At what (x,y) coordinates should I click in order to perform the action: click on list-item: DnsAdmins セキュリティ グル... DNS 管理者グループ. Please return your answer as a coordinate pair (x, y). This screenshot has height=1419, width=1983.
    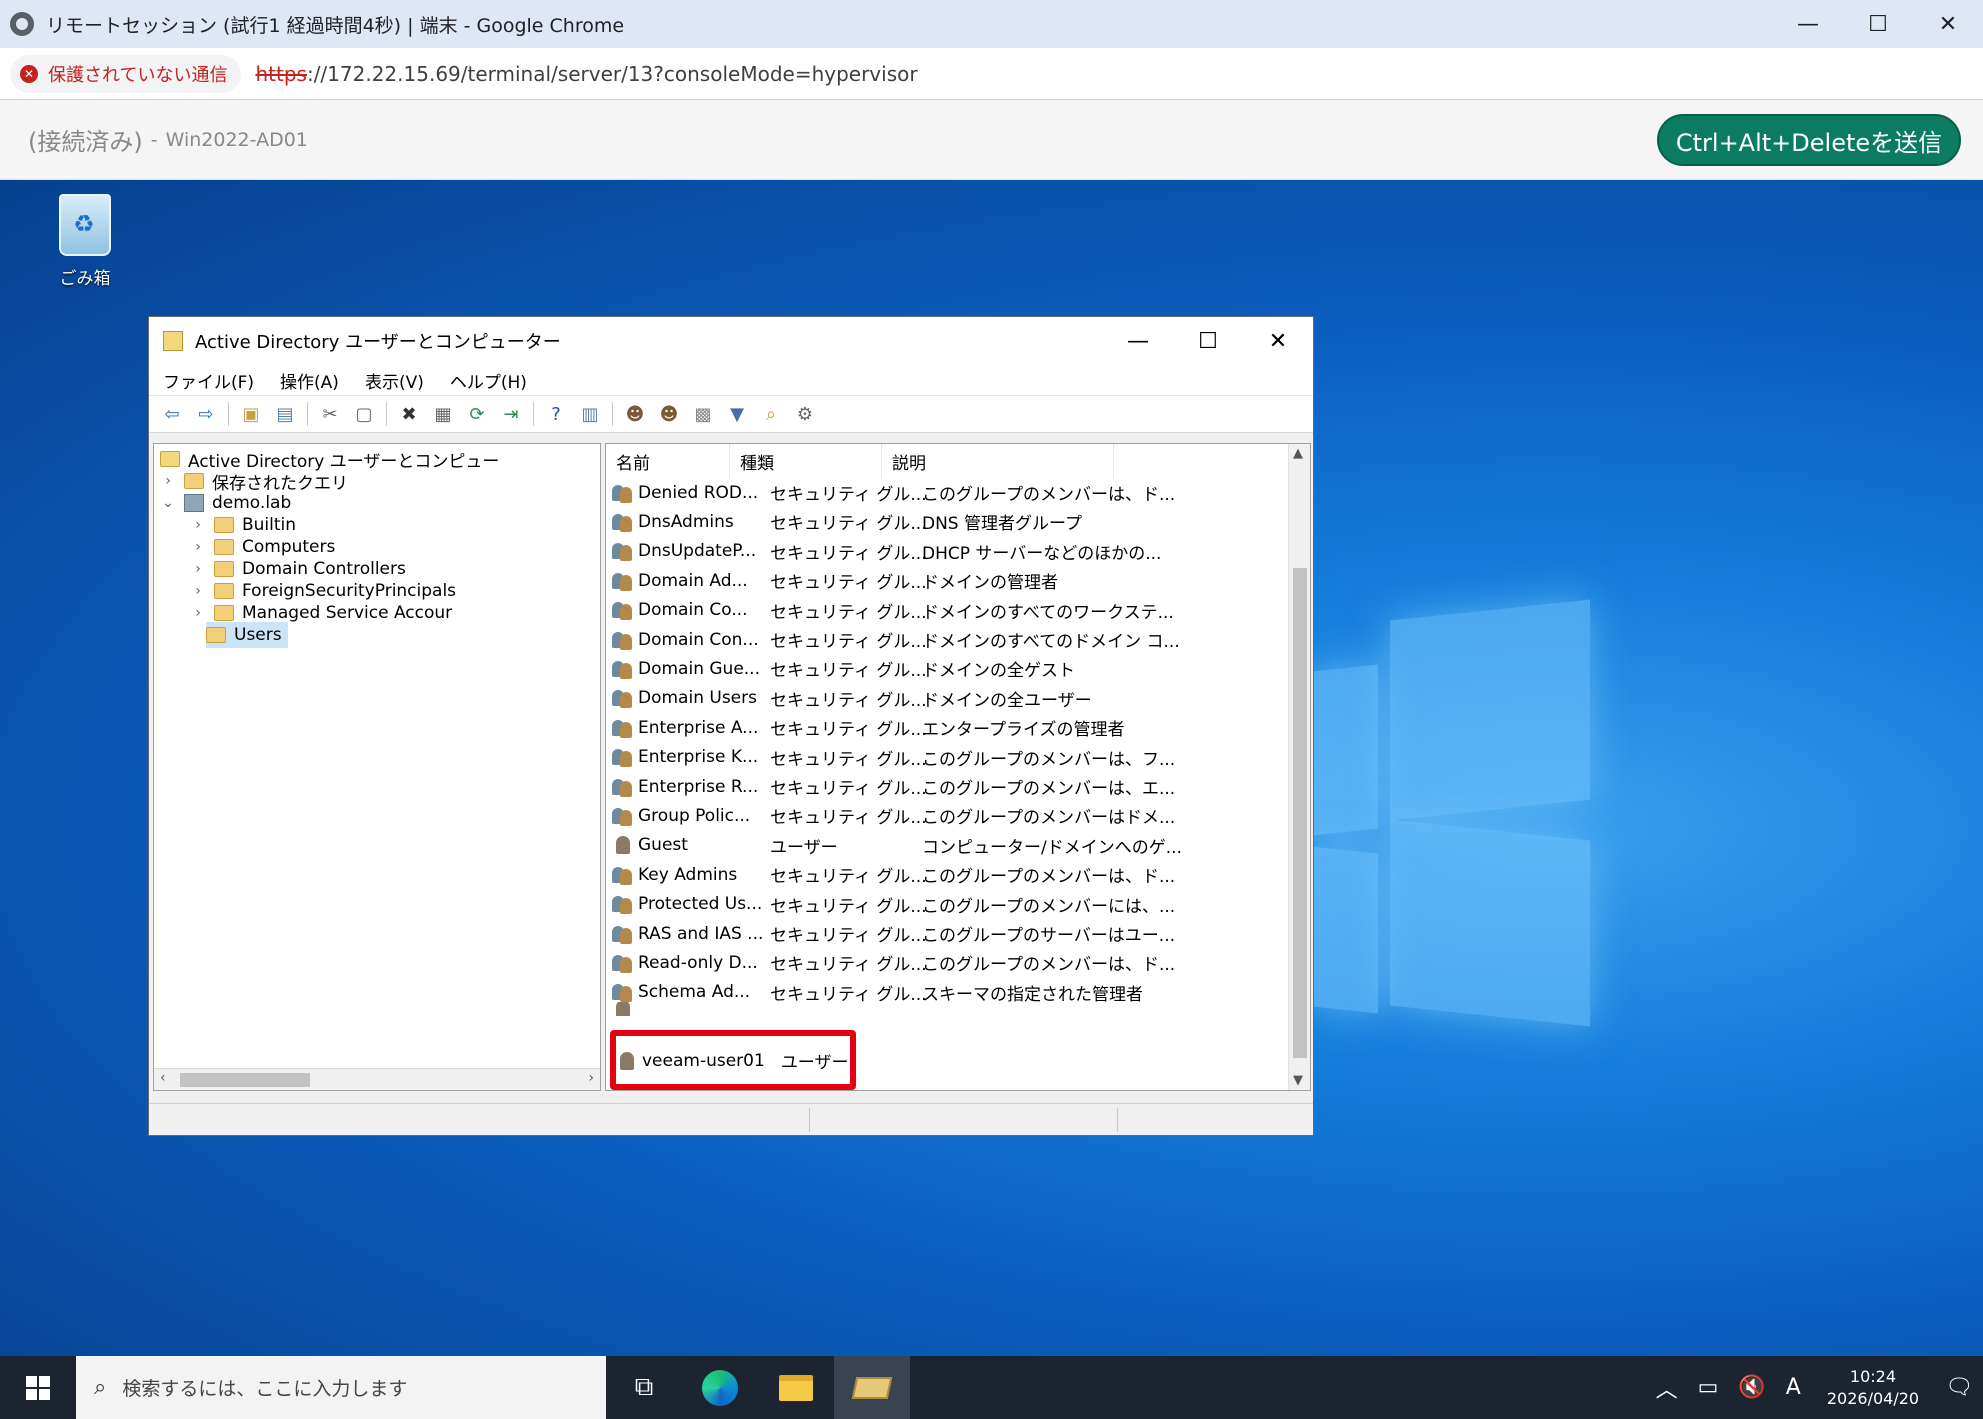
    Looking at the image, I should click on (847, 521).